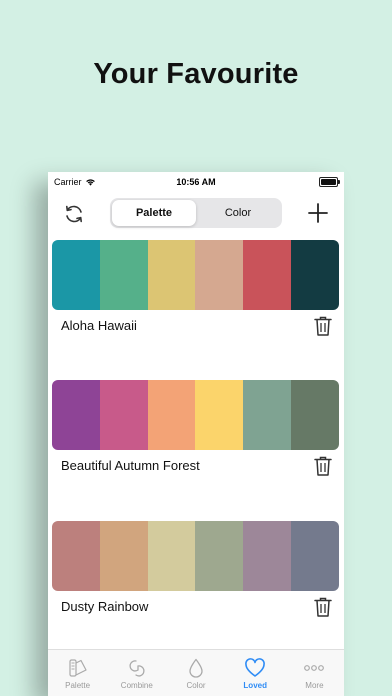 The height and width of the screenshot is (696, 392). What do you see at coordinates (154, 213) in the screenshot?
I see `segment-palette: Palette` at bounding box center [154, 213].